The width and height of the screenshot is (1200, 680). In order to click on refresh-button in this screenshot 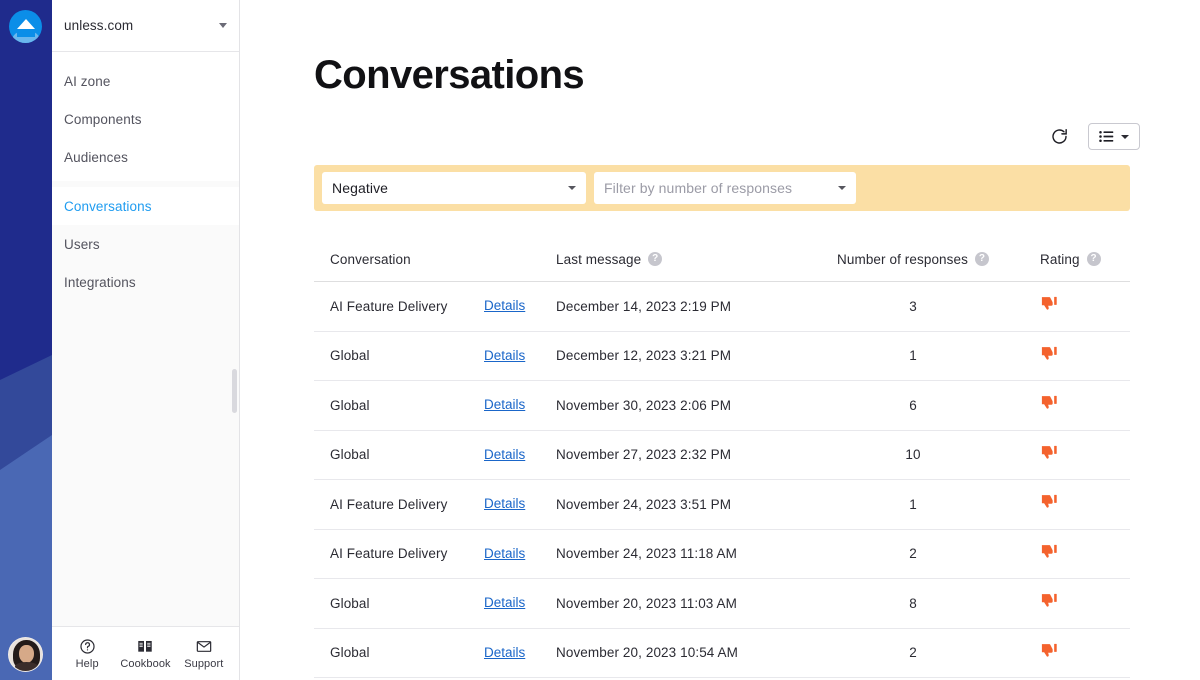, I will do `click(1059, 137)`.